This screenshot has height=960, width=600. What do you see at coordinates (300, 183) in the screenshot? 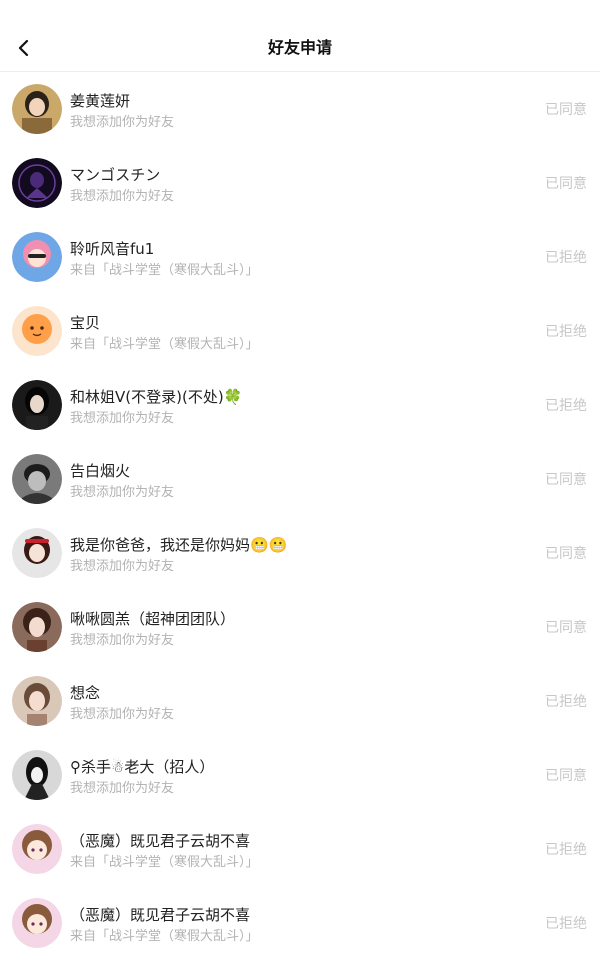
I see `request-row: マンゴスチン 我想添加你为好友 已同意` at bounding box center [300, 183].